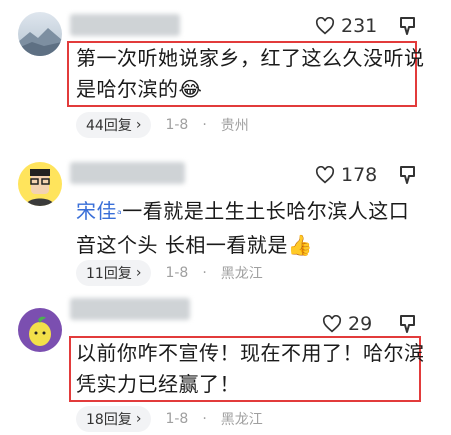 Image resolution: width=451 pixels, height=435 pixels. Describe the element at coordinates (359, 26) in the screenshot. I see `like-count: 231` at that location.